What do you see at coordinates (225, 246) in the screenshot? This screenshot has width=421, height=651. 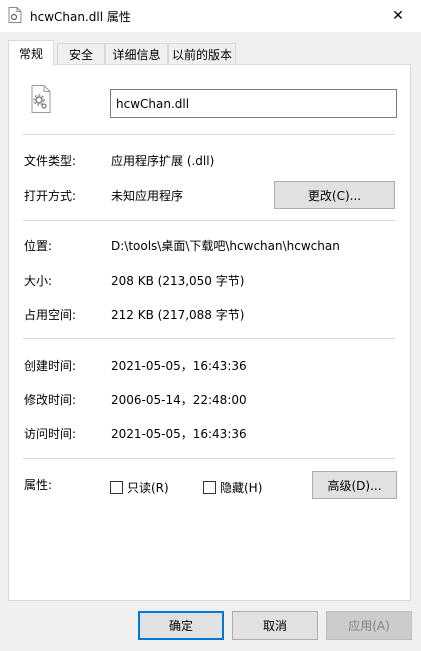 I see `location-value: D:\tools\桌面\下载吧\hcwchan\hcwchan` at bounding box center [225, 246].